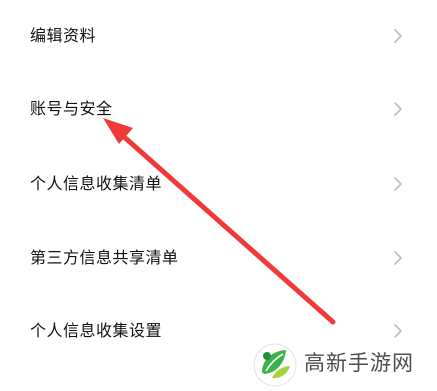 Image resolution: width=437 pixels, height=391 pixels. Describe the element at coordinates (104, 257) in the screenshot. I see `menu-item-label: 第三方信息共享清单` at that location.